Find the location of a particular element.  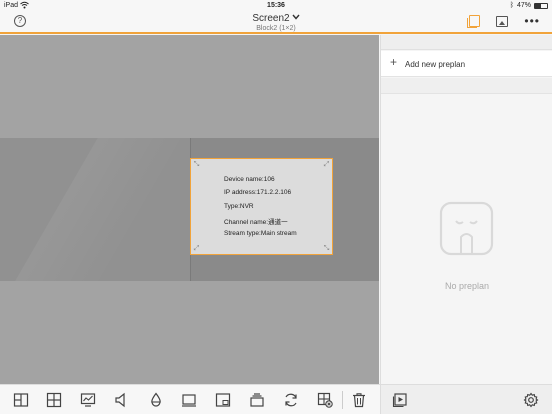

monitor-chart-icon is located at coordinates (88, 400).